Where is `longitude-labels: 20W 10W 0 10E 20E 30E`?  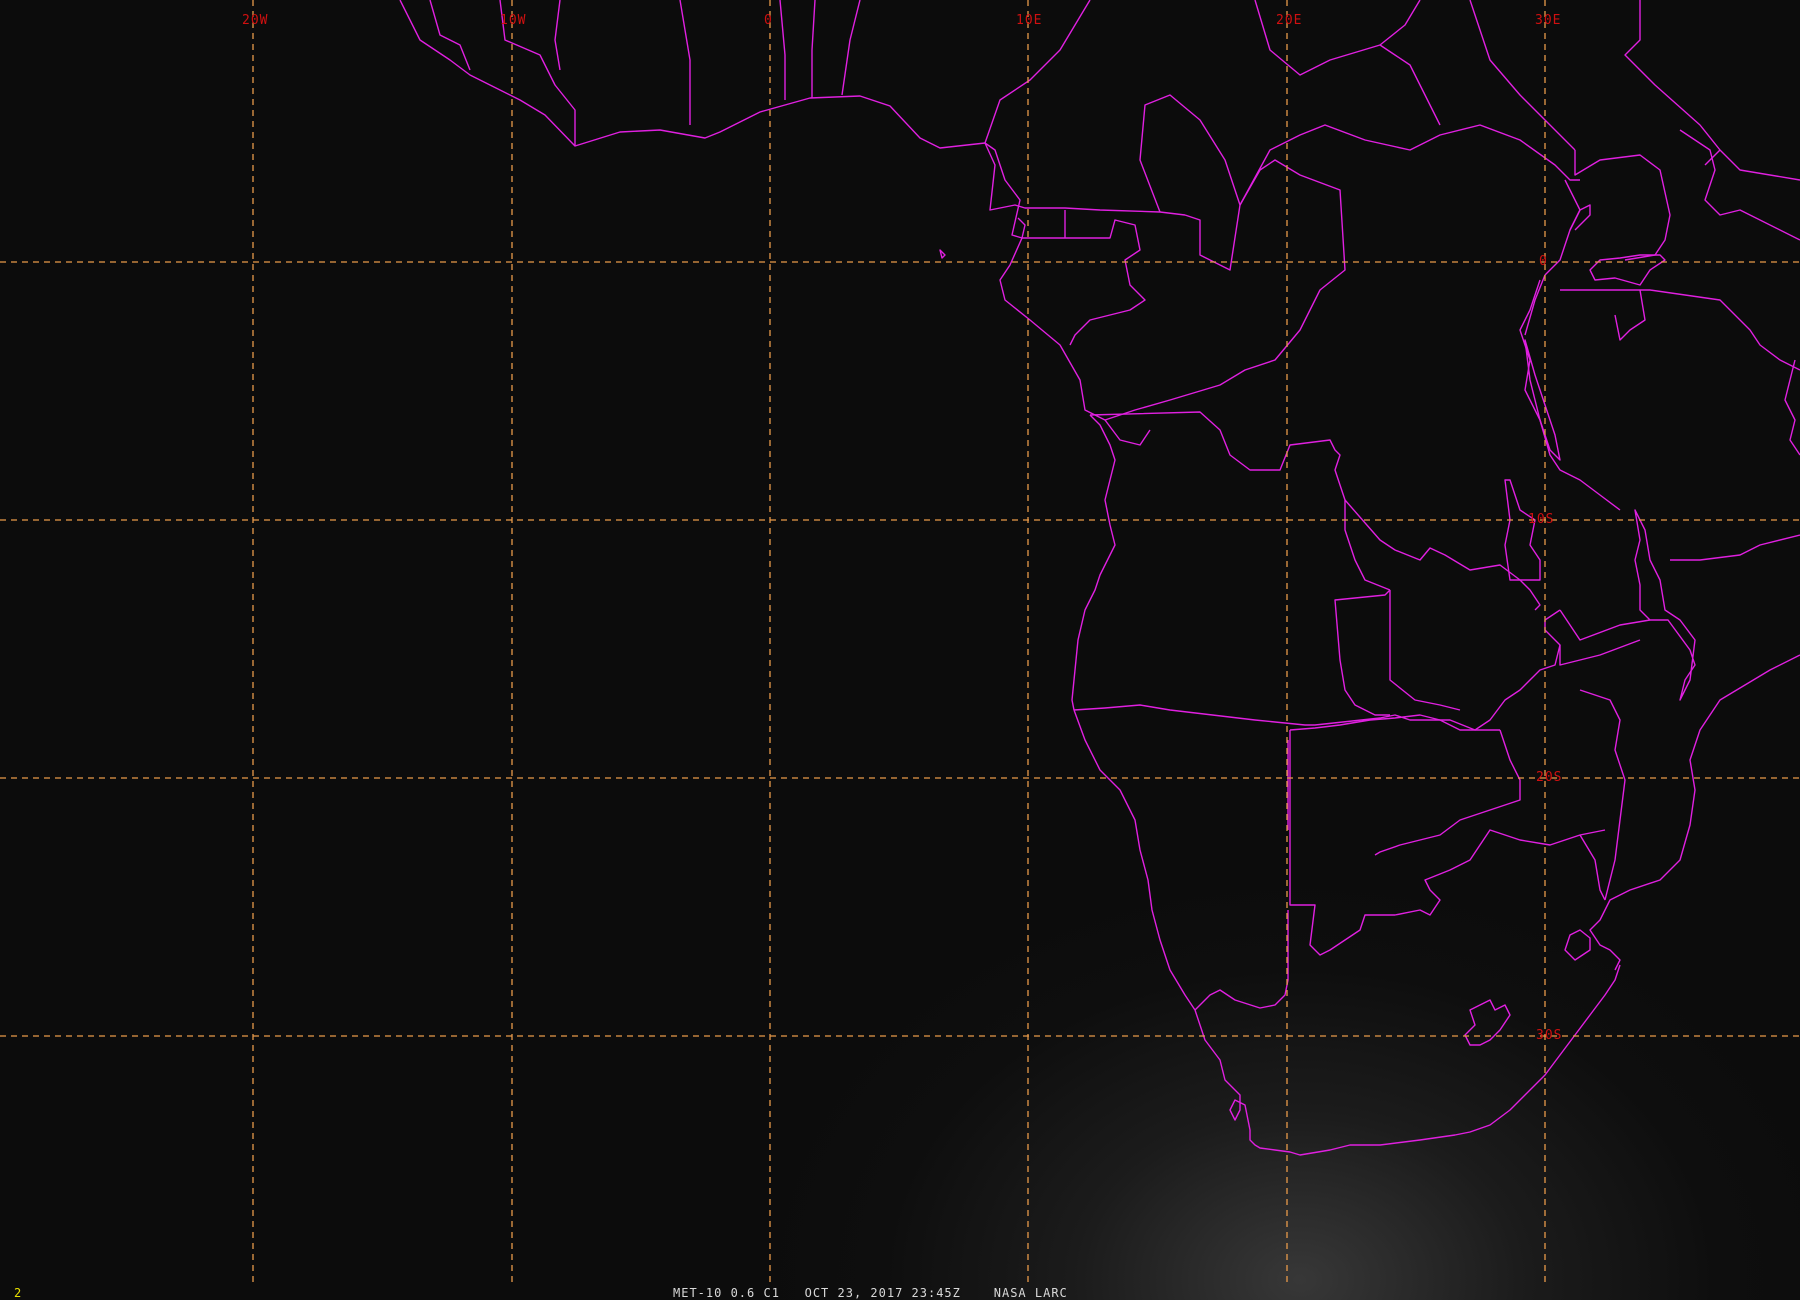
longitude-labels: 20W 10W 0 10E 20E 30E is located at coordinates (901, 20).